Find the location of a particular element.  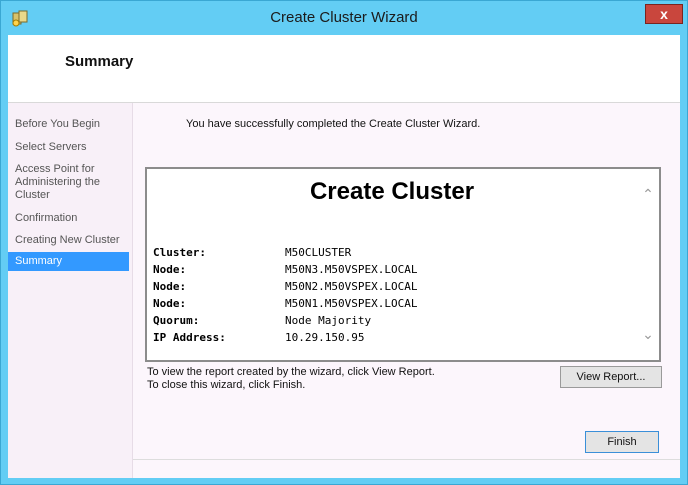

row-value: M50CLUSTER is located at coordinates (318, 252).